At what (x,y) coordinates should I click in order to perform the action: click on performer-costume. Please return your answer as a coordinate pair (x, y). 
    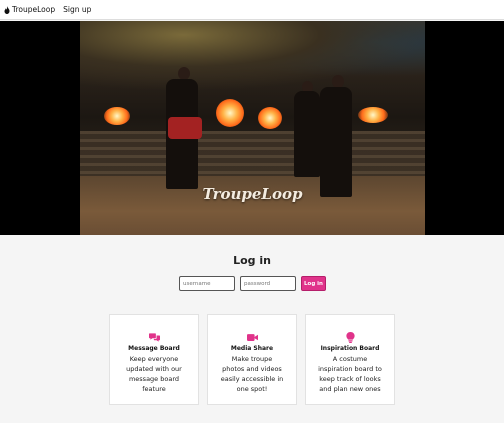
    Looking at the image, I should click on (185, 128).